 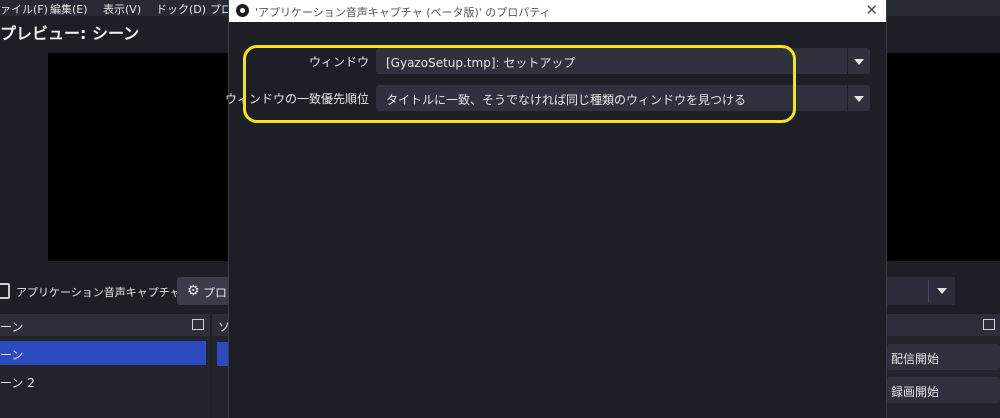 What do you see at coordinates (221, 325) in the screenshot?
I see `sources-dock-header: ソ` at bounding box center [221, 325].